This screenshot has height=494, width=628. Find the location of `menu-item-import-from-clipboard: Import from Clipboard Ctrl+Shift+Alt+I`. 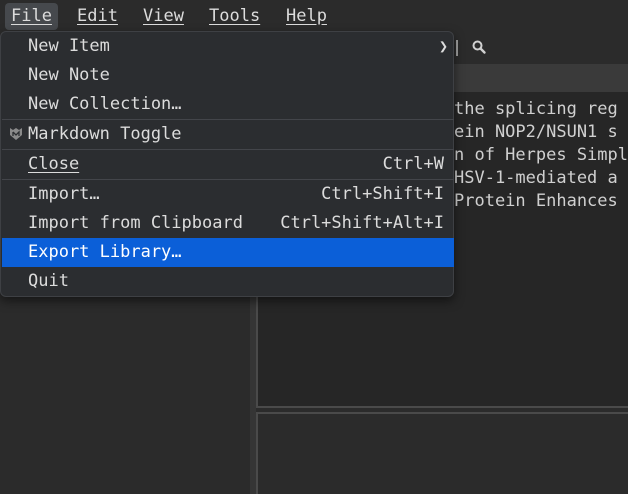

menu-item-import-from-clipboard: Import from Clipboard Ctrl+Shift+Alt+I is located at coordinates (228, 223).